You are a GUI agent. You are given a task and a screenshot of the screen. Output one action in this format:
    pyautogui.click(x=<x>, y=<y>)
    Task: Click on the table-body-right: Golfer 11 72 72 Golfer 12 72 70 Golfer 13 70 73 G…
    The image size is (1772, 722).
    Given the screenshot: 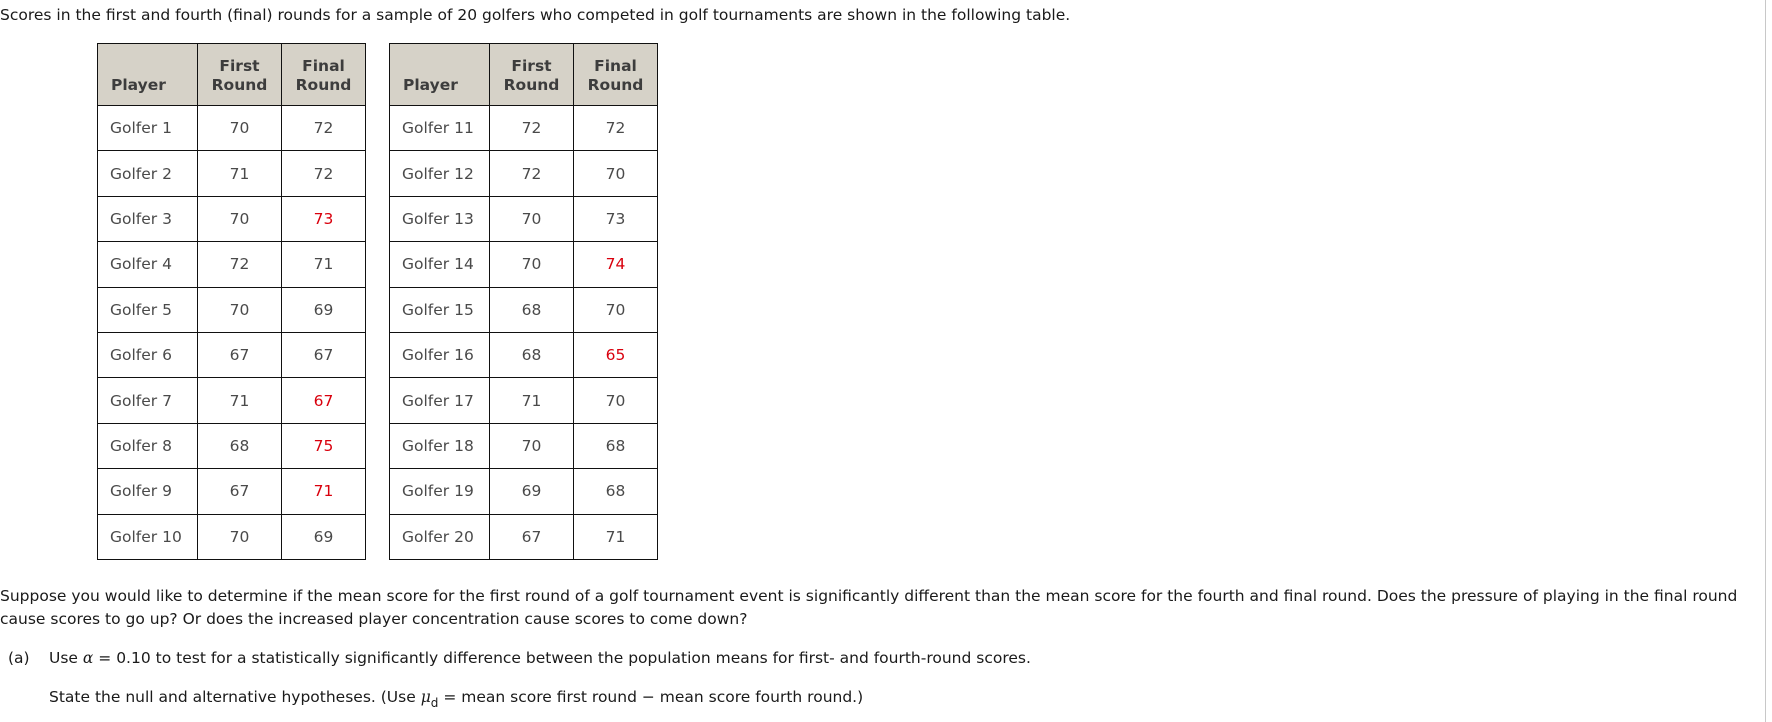 What is the action you would take?
    pyautogui.click(x=523, y=332)
    